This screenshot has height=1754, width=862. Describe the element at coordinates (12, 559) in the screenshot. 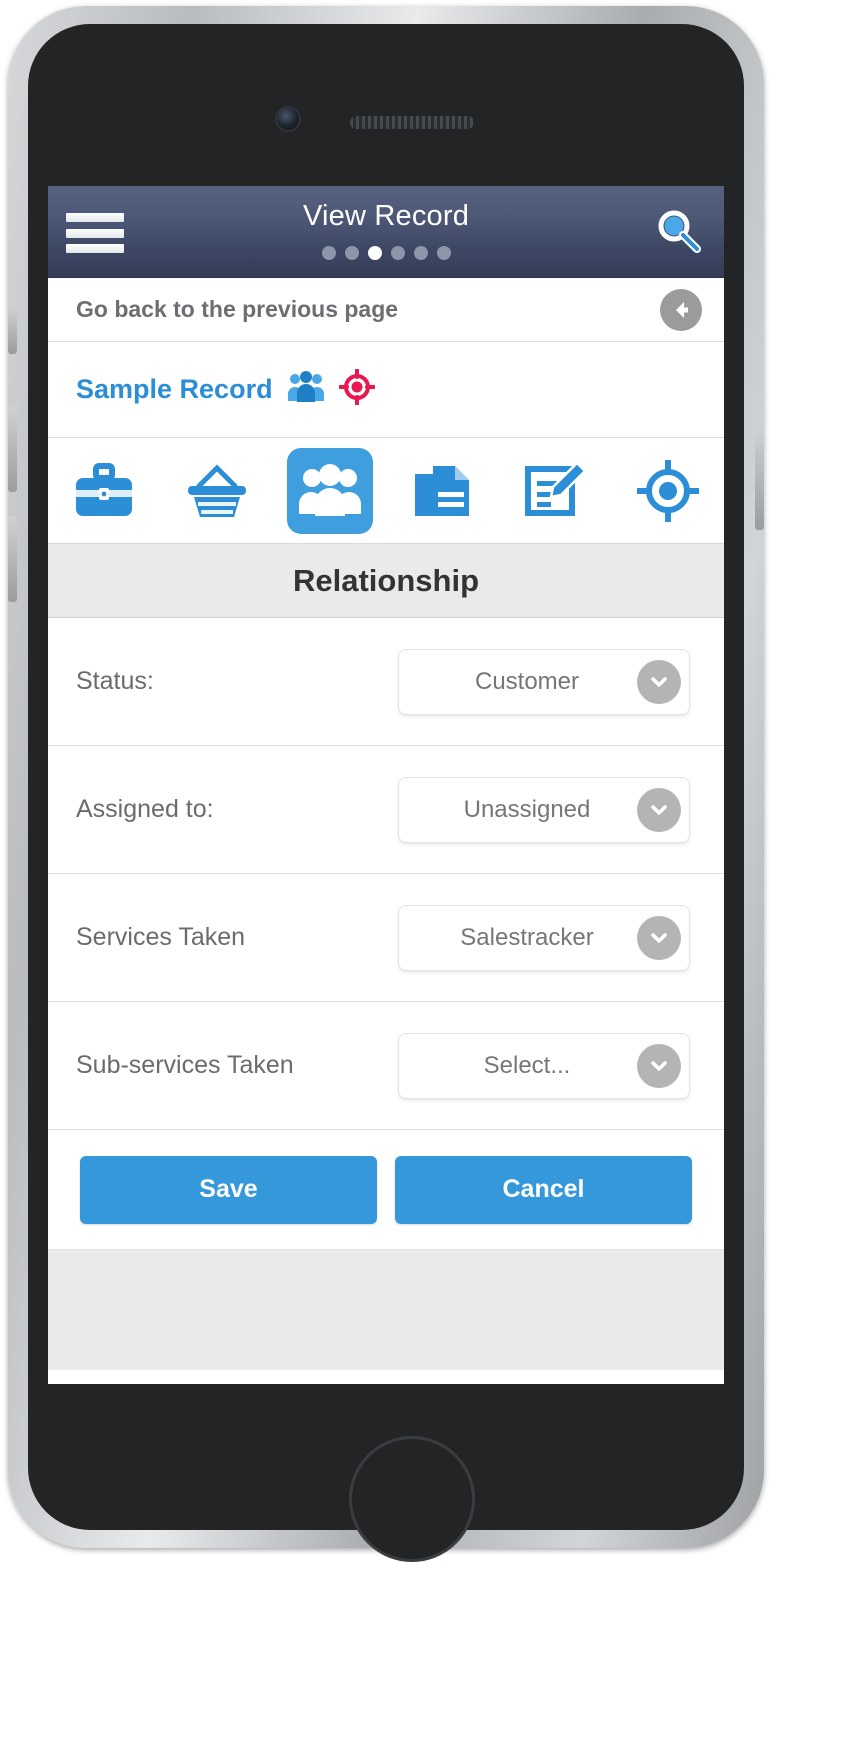

I see `phone-volume-down-button` at that location.